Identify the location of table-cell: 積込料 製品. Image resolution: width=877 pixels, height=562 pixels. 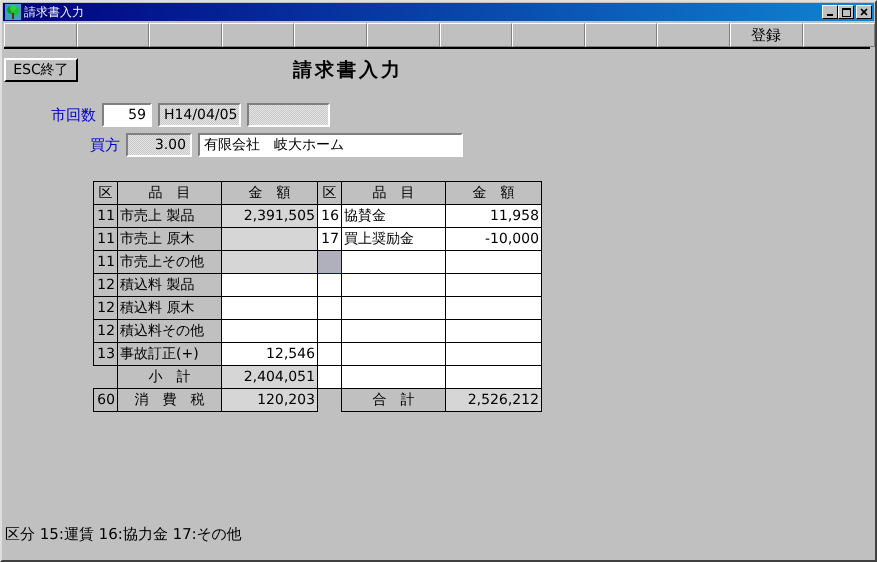
(170, 285).